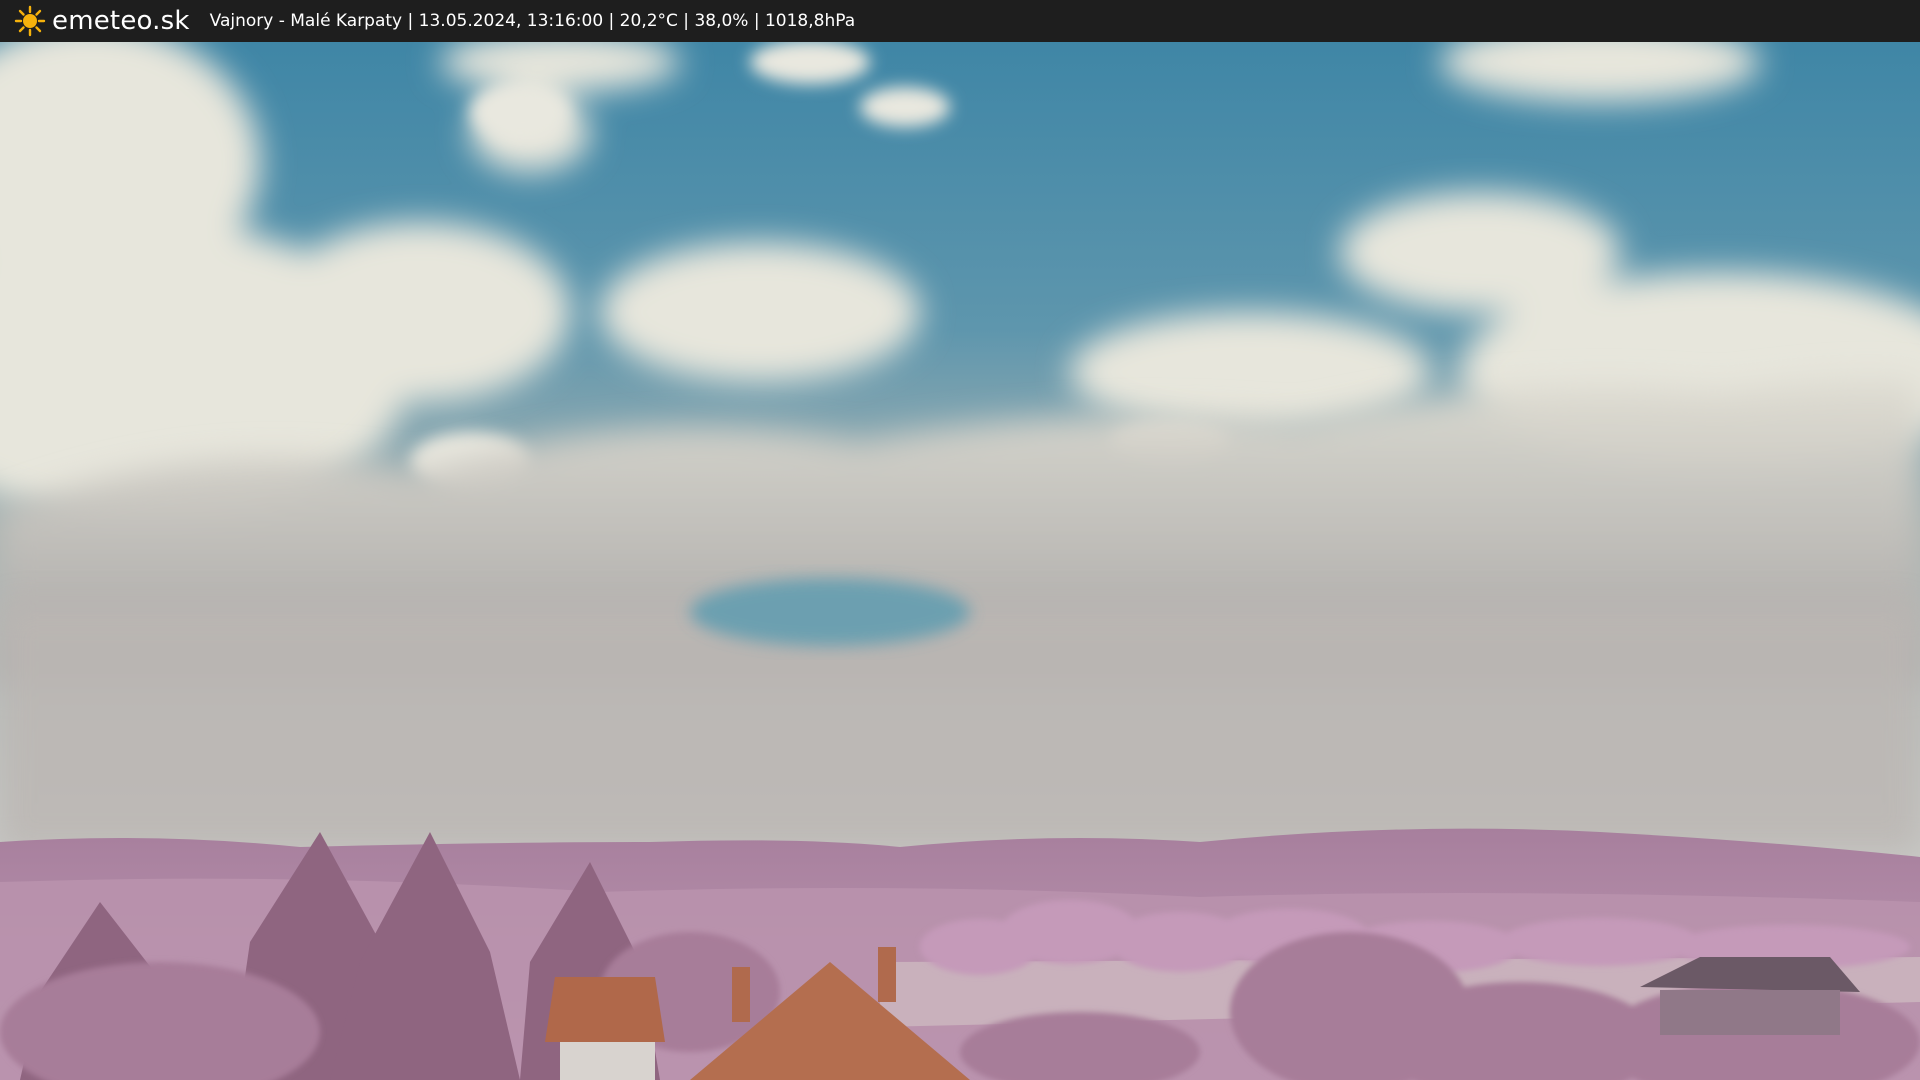  Describe the element at coordinates (830, 612) in the screenshot. I see `sky-patch` at that location.